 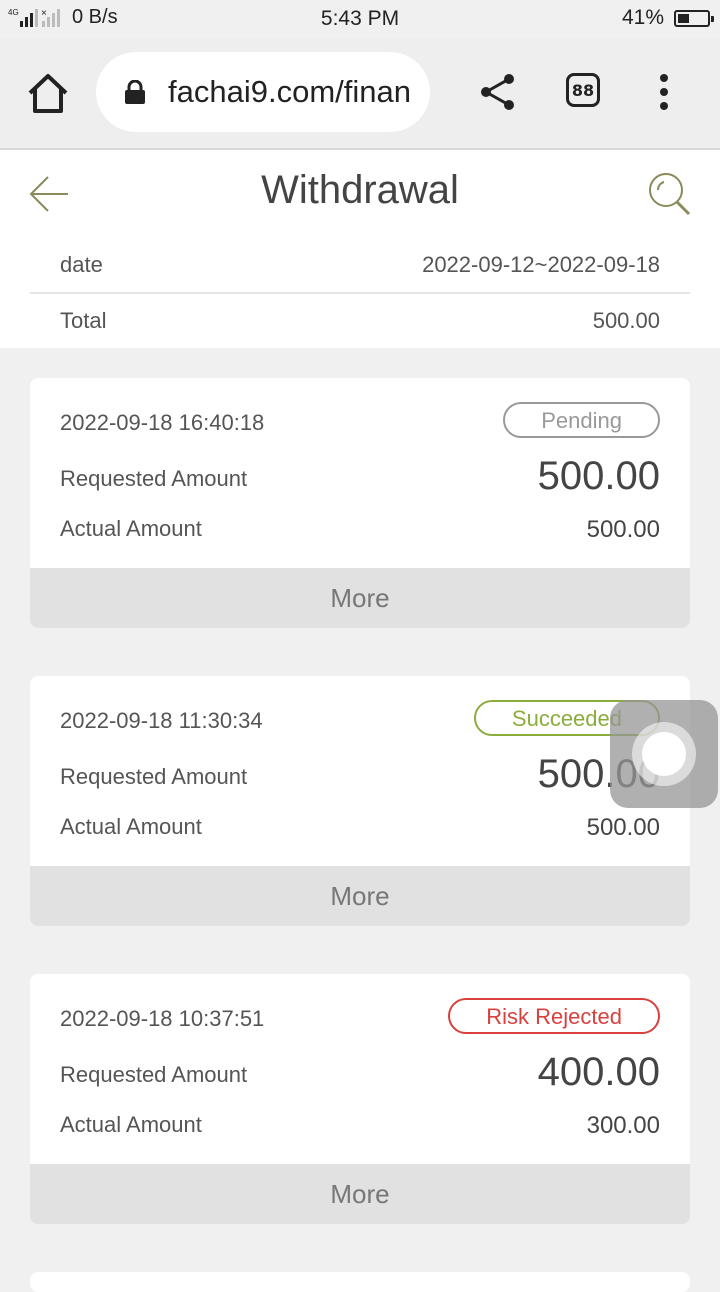 What do you see at coordinates (598, 1072) in the screenshot?
I see `requested-amount-value: 400.00` at bounding box center [598, 1072].